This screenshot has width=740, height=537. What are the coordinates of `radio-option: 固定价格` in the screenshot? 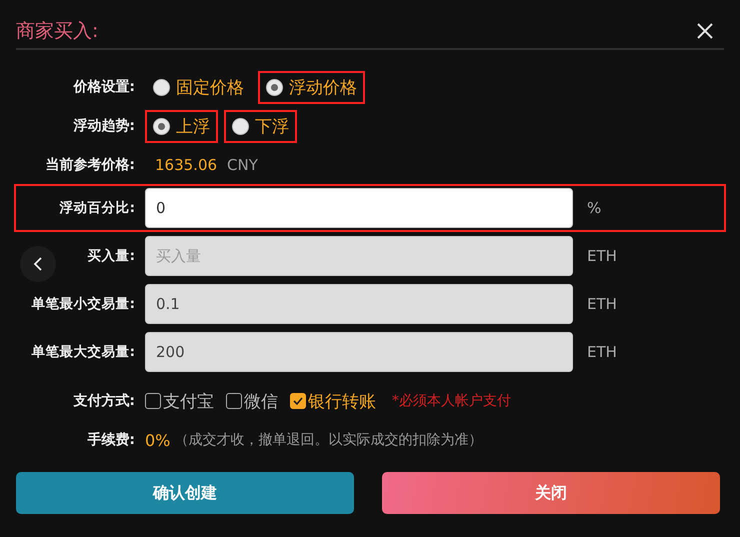 It's located at (198, 87).